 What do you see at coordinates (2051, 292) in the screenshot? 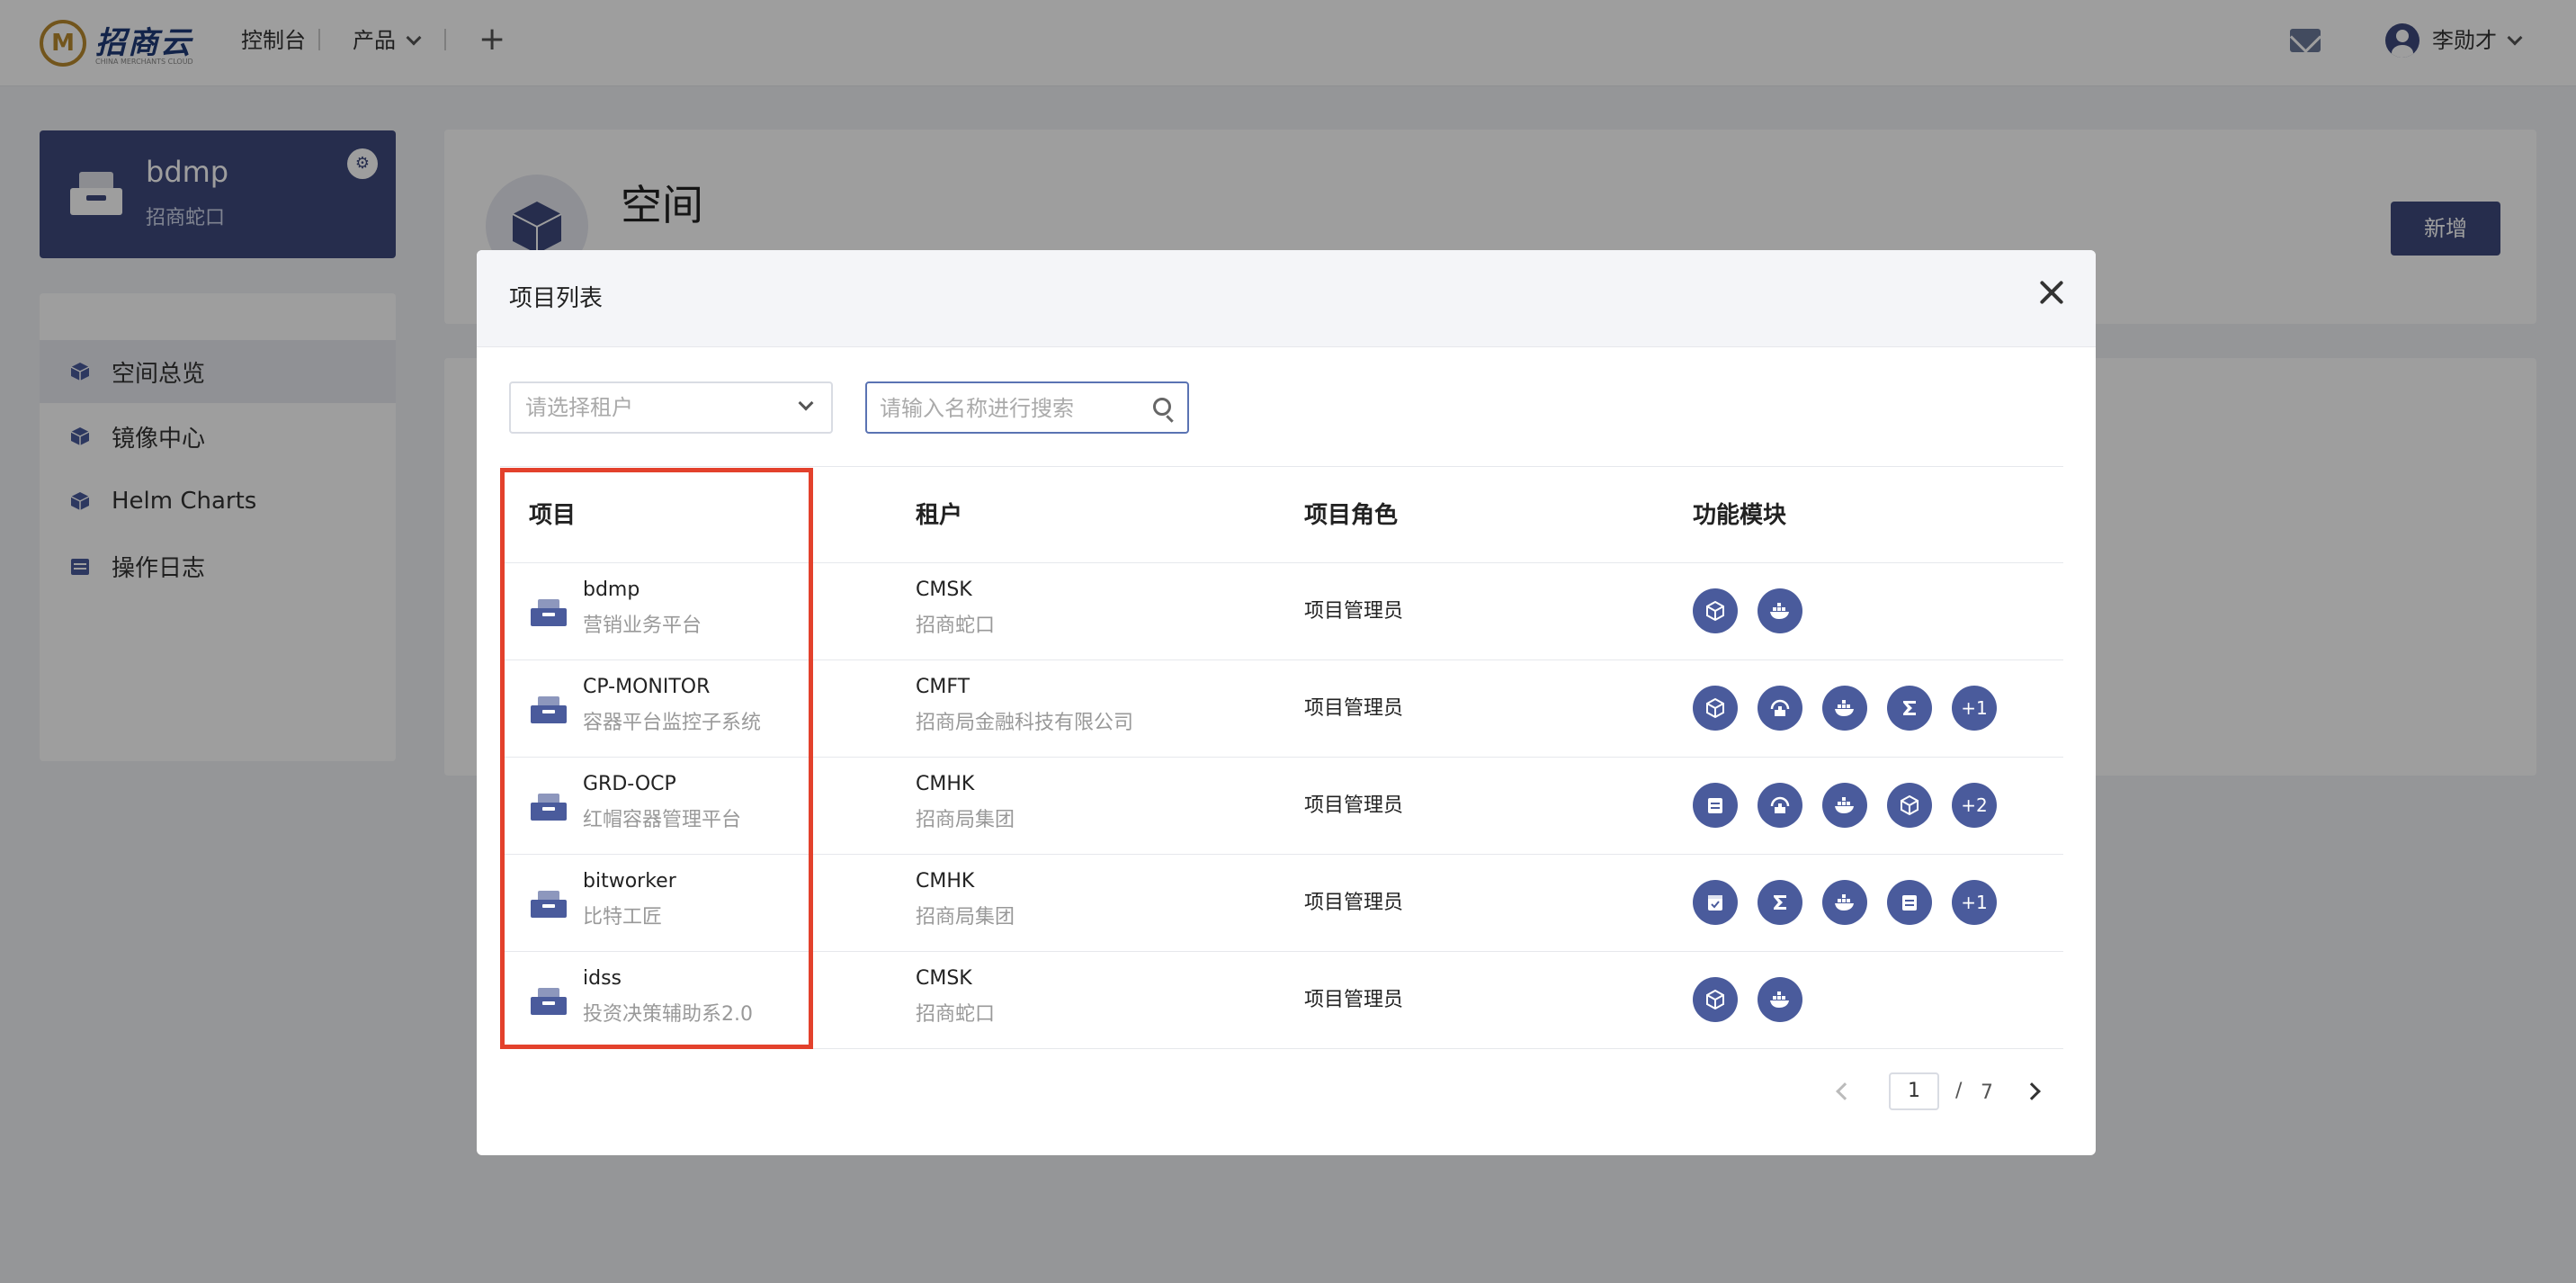
I see `close-icon` at bounding box center [2051, 292].